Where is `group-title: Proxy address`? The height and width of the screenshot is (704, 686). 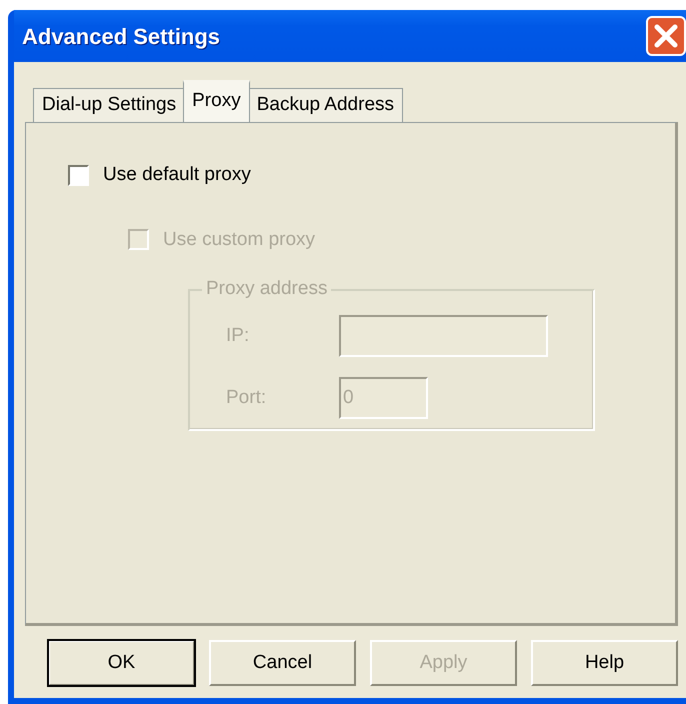
group-title: Proxy address is located at coordinates (267, 289).